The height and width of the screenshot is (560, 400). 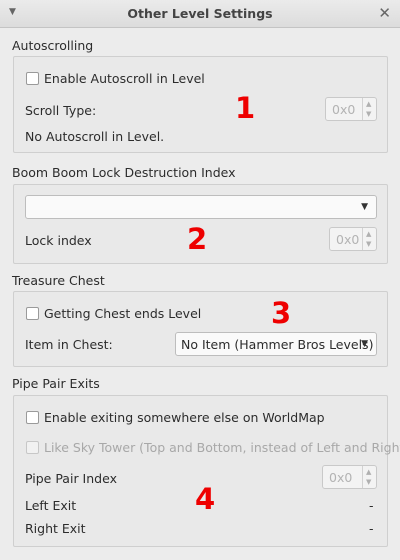 I want to click on right-exit-label: Right Exit, so click(x=55, y=528).